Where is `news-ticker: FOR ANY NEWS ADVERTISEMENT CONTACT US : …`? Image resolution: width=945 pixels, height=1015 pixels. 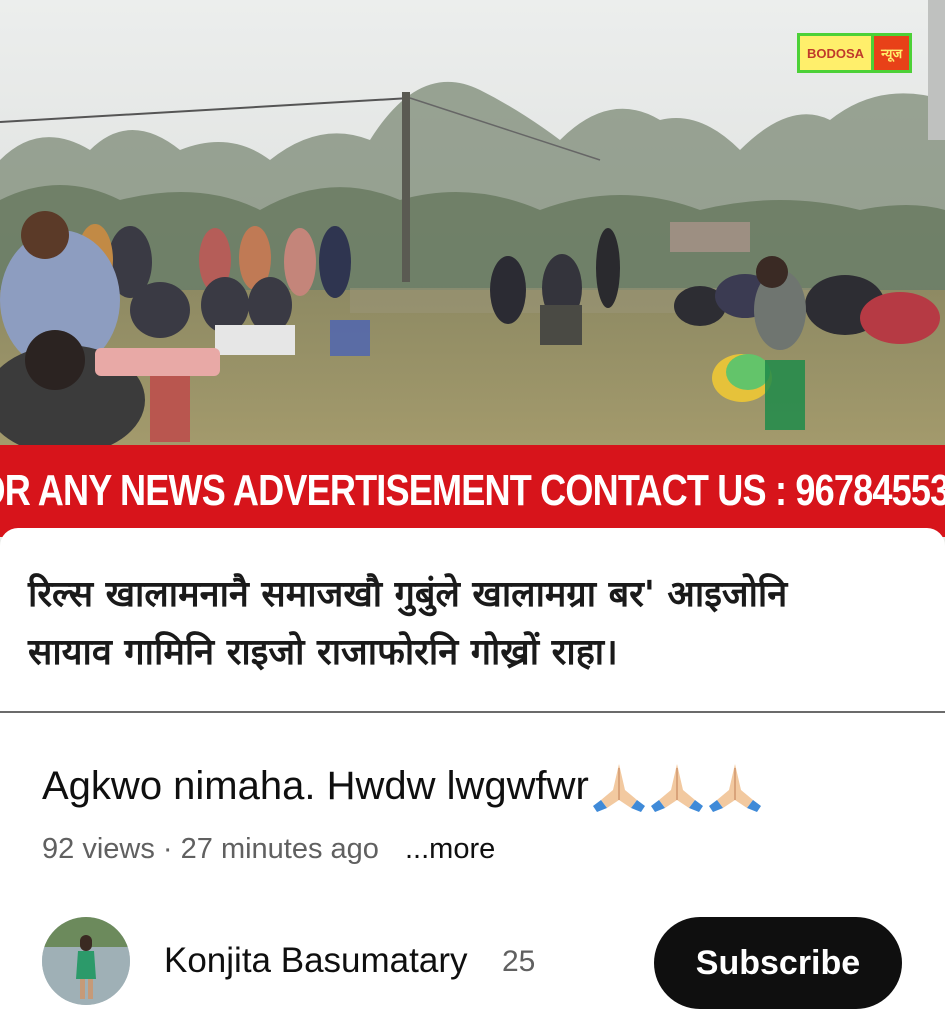 news-ticker: FOR ANY NEWS ADVERTISEMENT CONTACT US : … is located at coordinates (472, 491).